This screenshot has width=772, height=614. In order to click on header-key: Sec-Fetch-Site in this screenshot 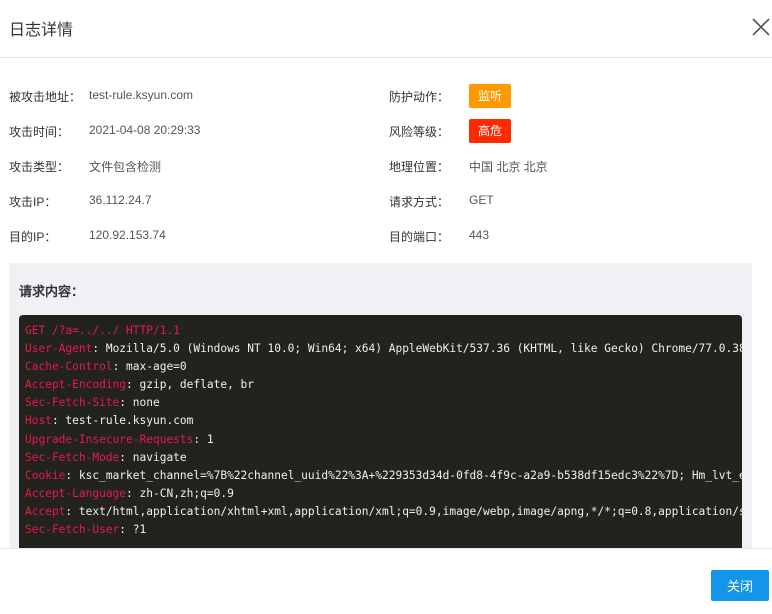, I will do `click(72, 403)`.